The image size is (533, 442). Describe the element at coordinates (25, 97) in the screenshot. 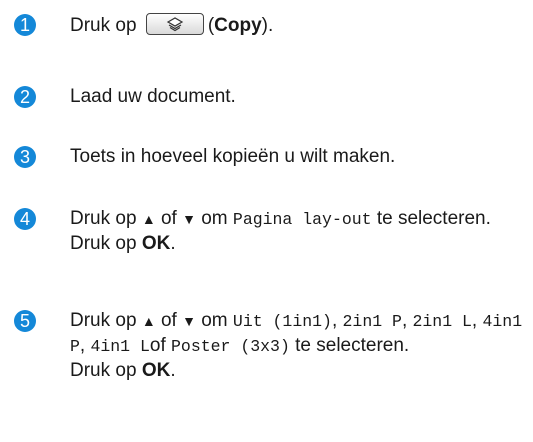

I see `step-number-2: 2` at that location.